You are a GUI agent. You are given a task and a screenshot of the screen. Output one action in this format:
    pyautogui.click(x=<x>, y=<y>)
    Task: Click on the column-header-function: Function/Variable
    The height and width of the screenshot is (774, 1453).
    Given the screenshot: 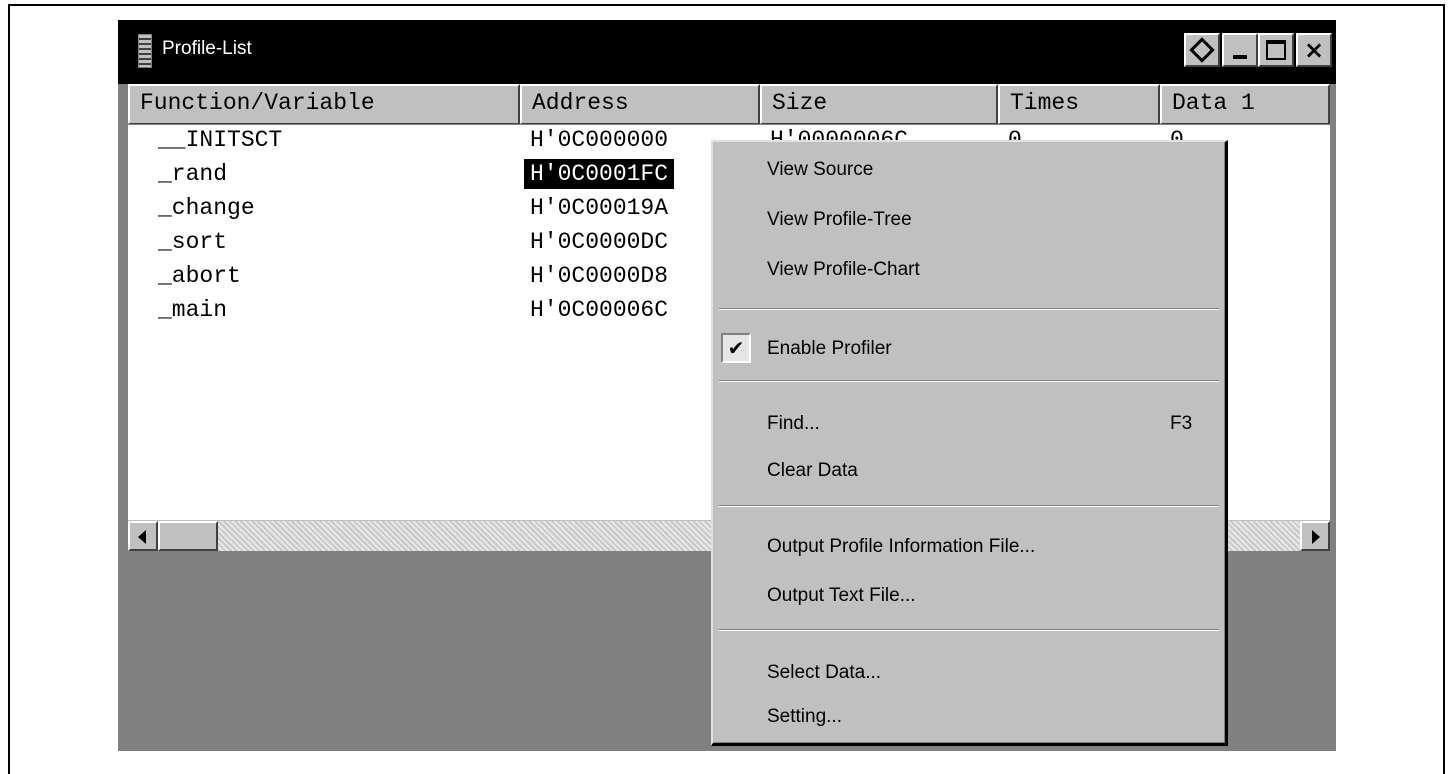 What is the action you would take?
    pyautogui.click(x=324, y=104)
    